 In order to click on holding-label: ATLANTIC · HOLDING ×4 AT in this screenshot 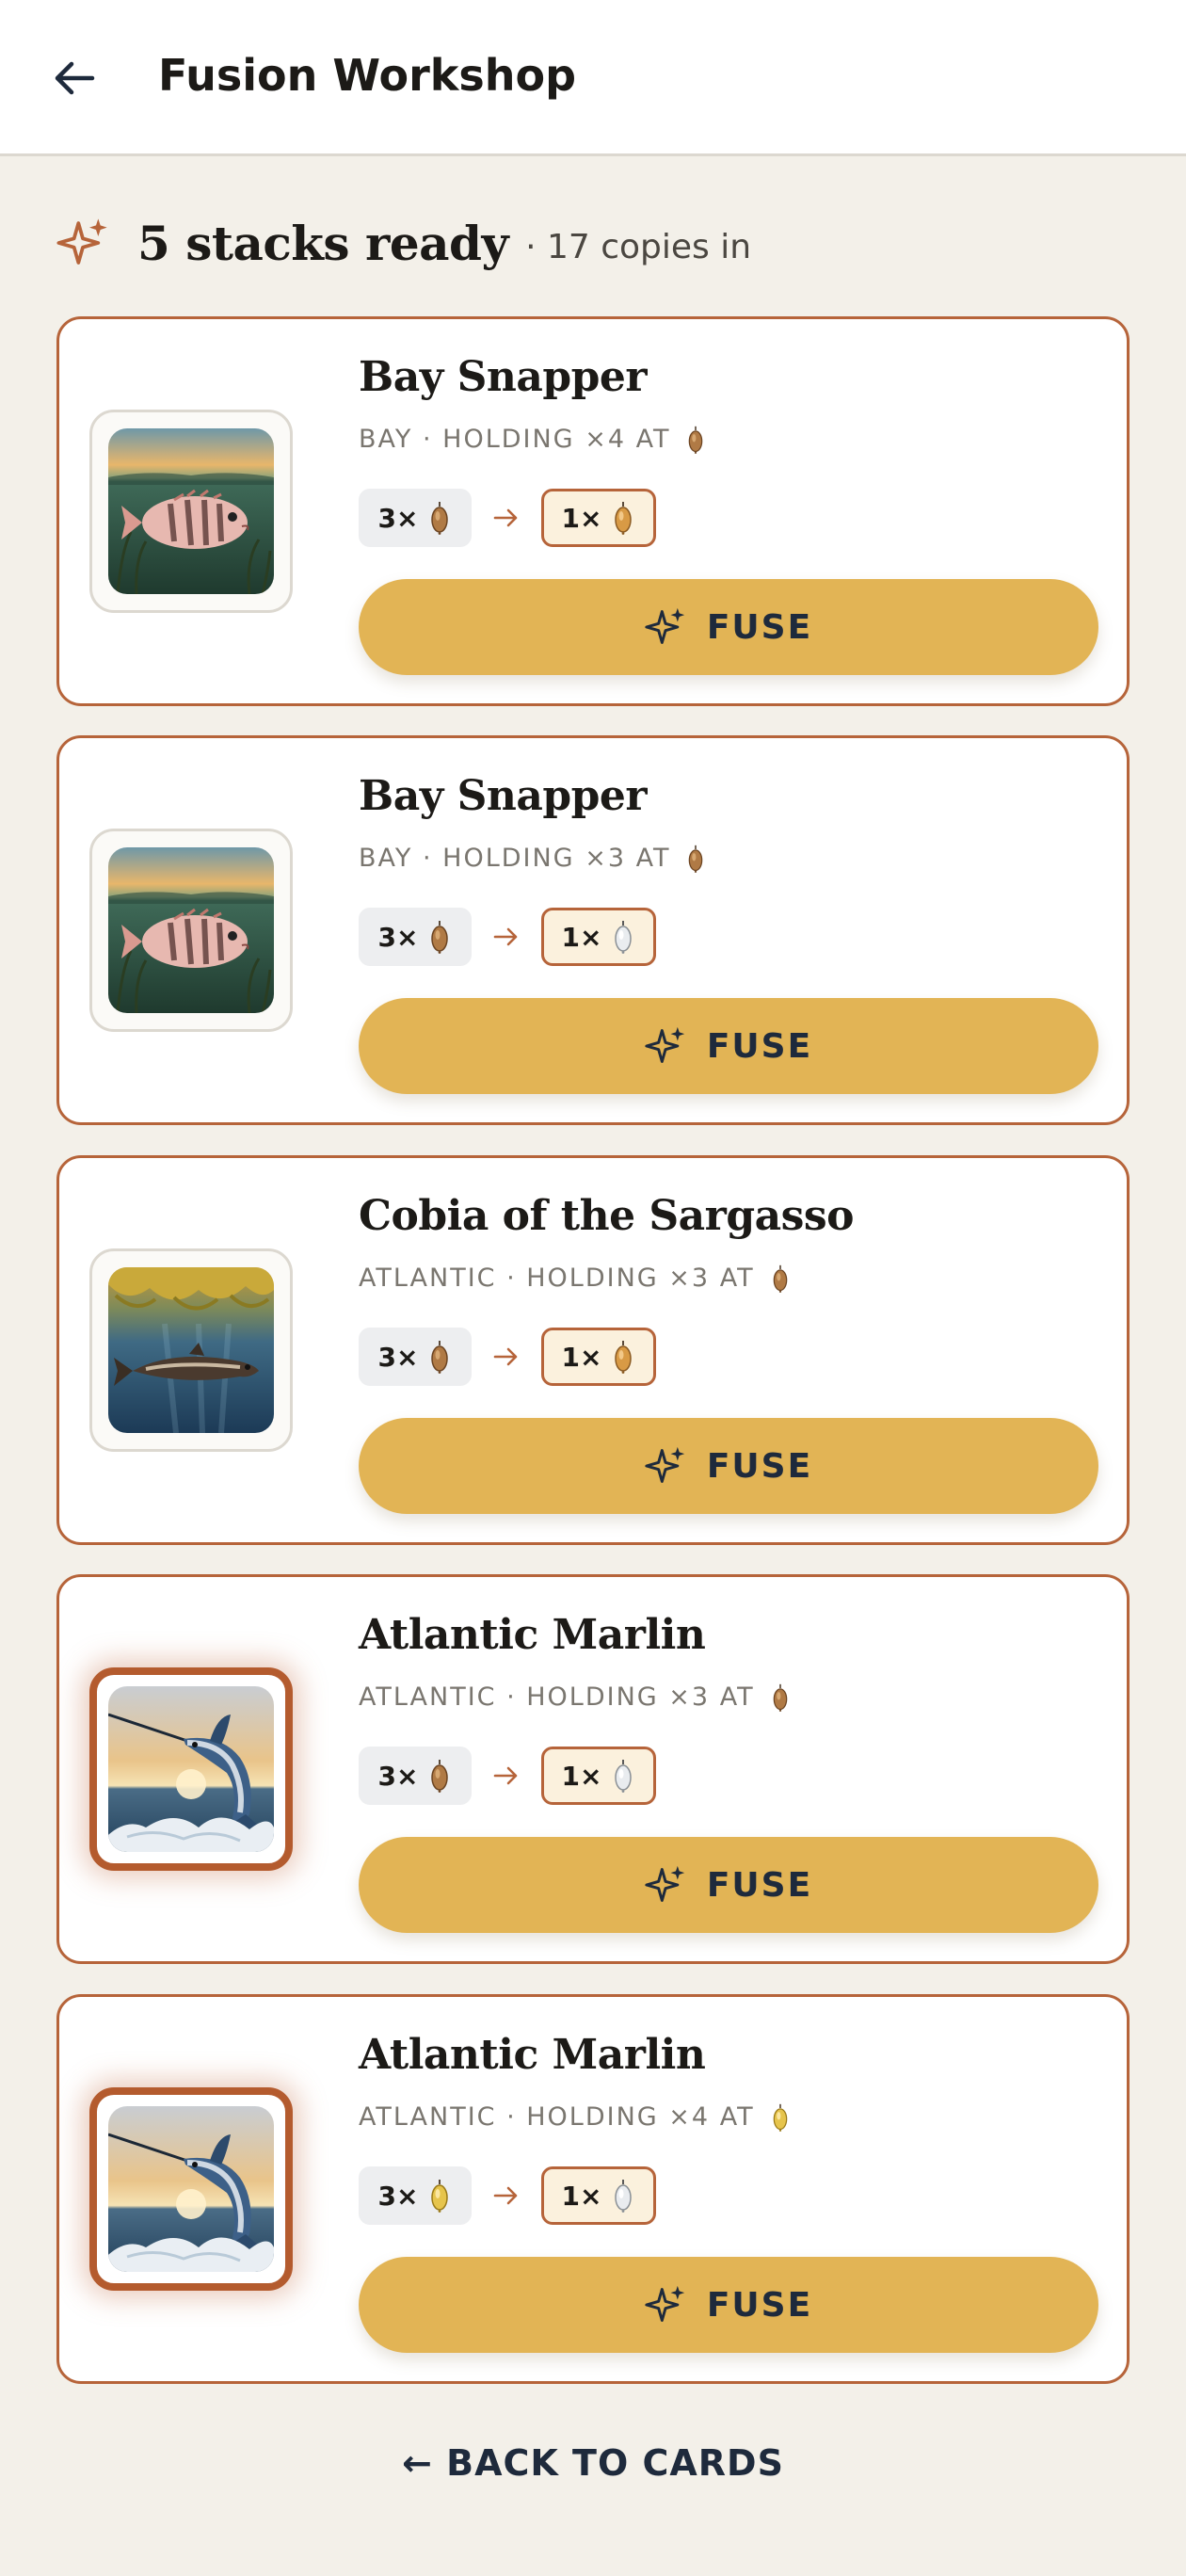, I will do `click(557, 2117)`.